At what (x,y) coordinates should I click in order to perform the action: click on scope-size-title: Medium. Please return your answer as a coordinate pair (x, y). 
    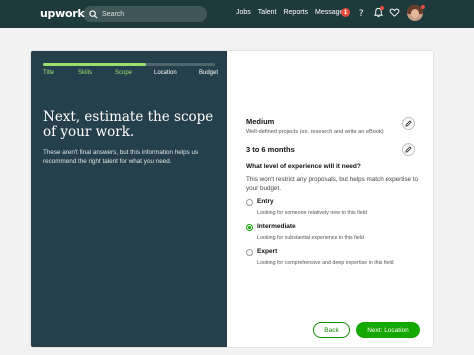
    Looking at the image, I should click on (260, 121).